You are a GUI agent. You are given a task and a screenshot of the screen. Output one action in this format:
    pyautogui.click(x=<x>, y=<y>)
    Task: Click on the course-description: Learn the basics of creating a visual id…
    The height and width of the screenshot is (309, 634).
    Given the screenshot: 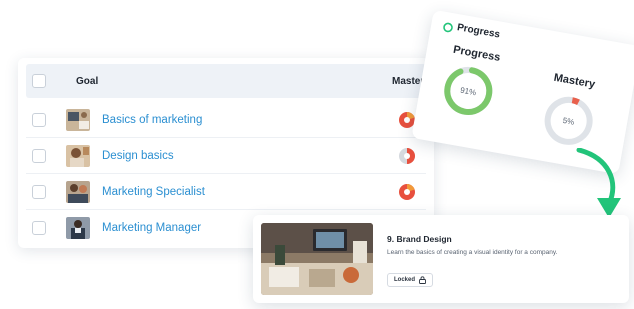 What is the action you would take?
    pyautogui.click(x=472, y=252)
    